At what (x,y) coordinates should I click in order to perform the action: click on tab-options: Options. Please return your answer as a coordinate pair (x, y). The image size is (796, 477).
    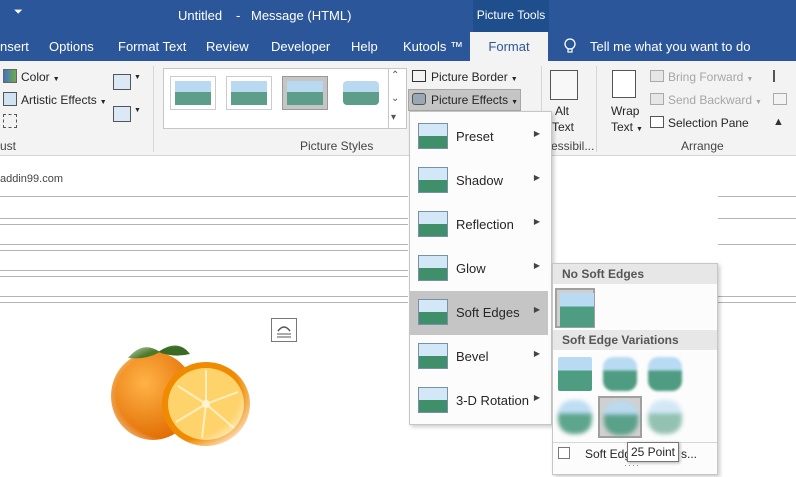
    Looking at the image, I should click on (71, 46).